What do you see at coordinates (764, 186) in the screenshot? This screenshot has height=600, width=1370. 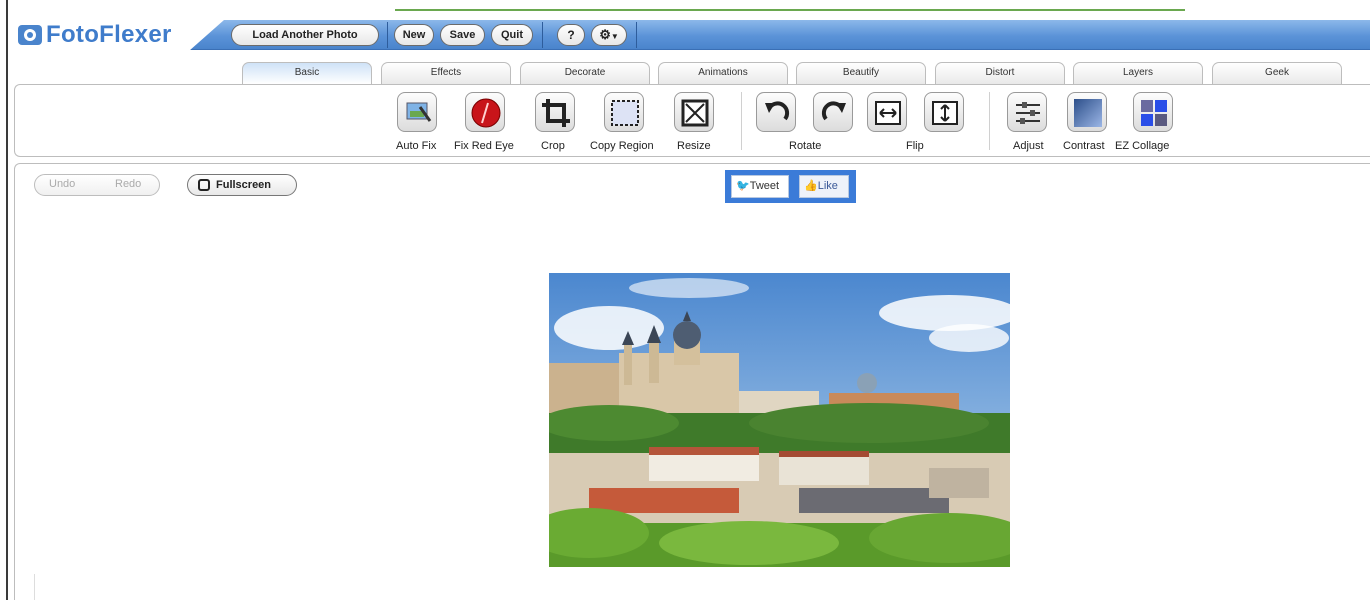 I see `tweet-label: Tweet` at bounding box center [764, 186].